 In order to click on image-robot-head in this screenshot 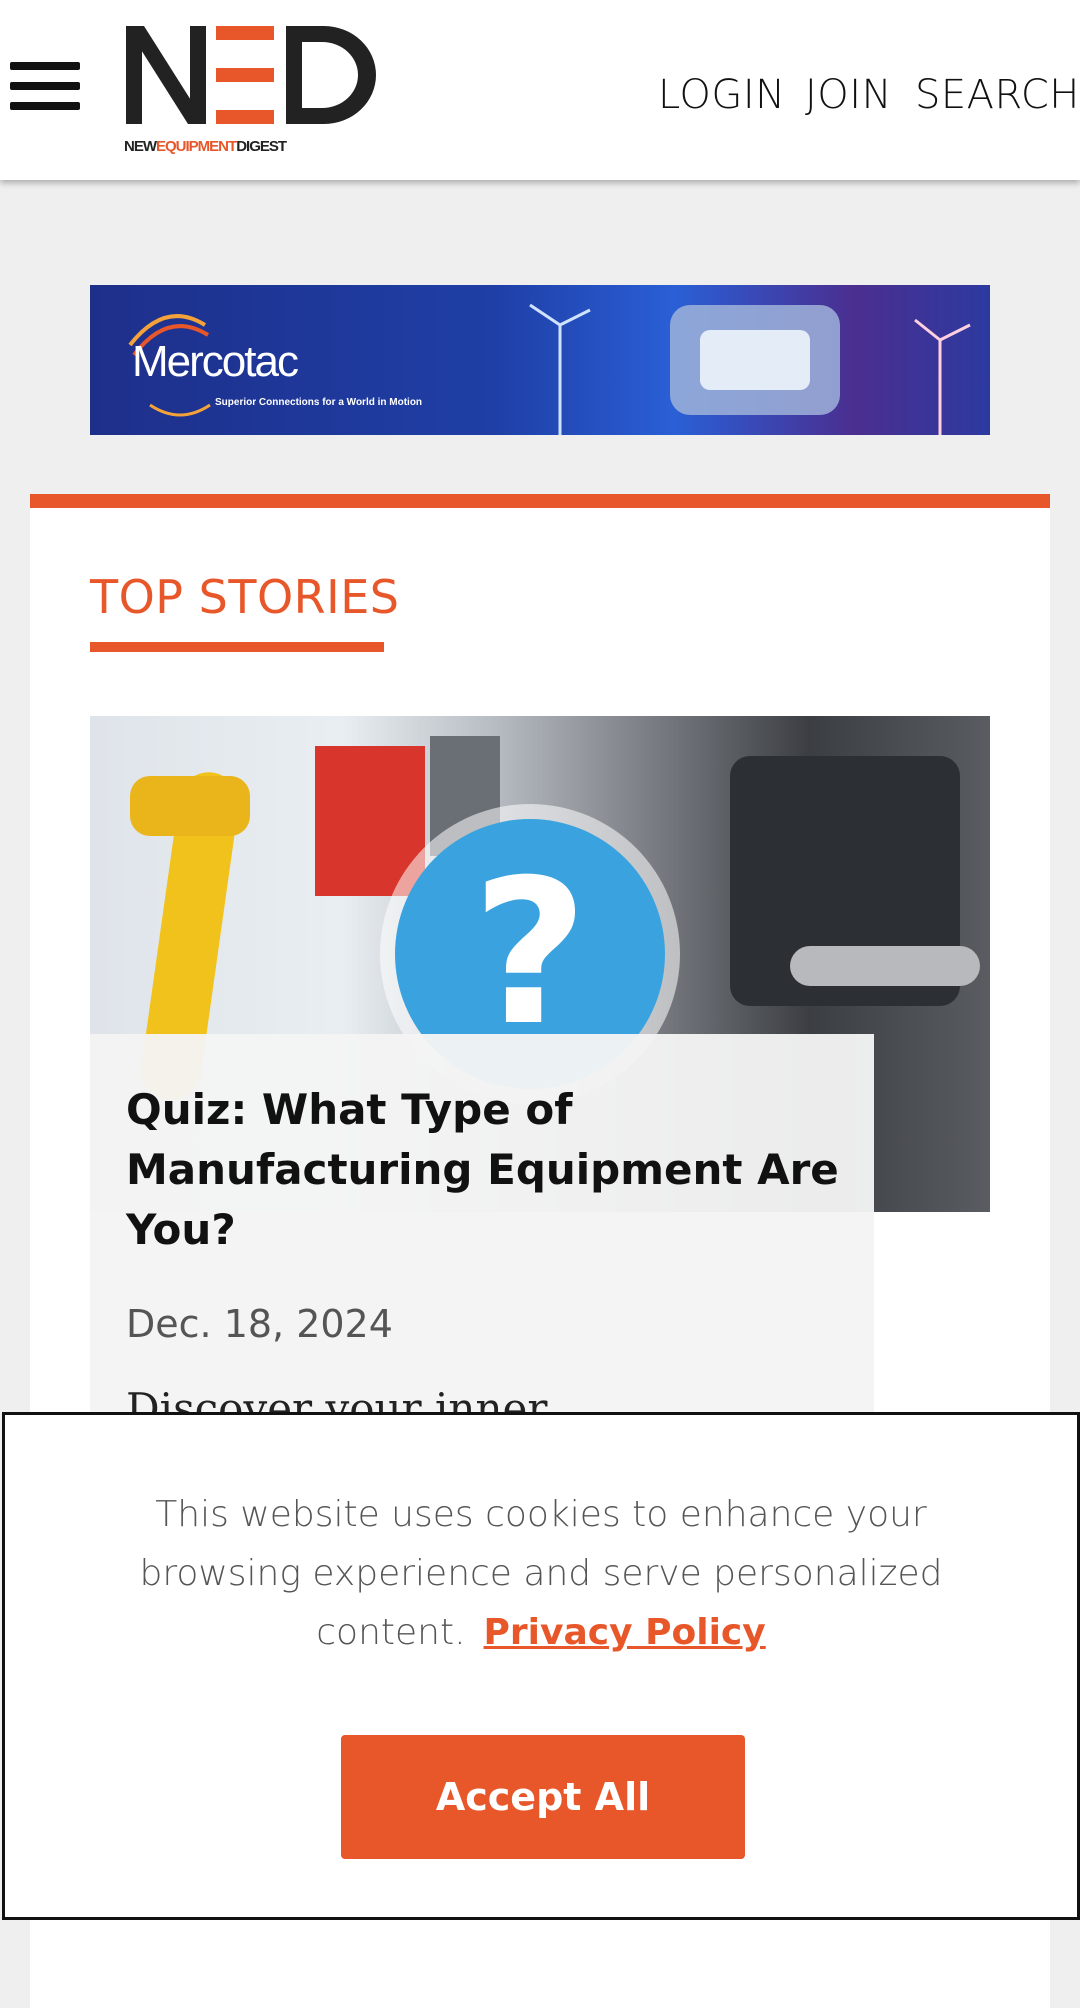, I will do `click(190, 806)`.